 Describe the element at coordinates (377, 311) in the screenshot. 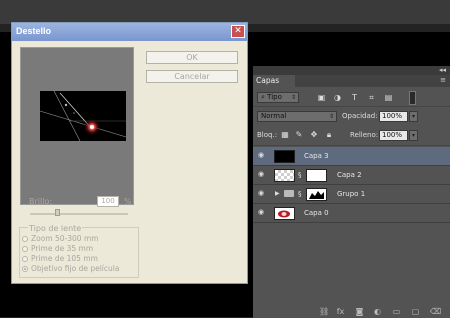

I see `adjustment-layer-icon: ◐` at that location.